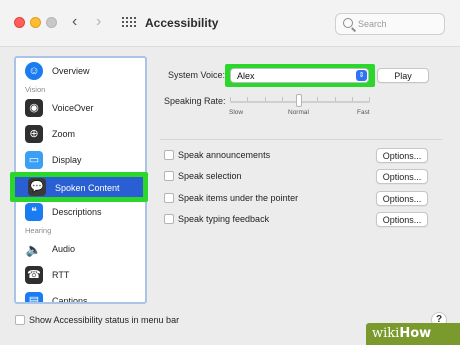 This screenshot has width=460, height=345. Describe the element at coordinates (104, 320) in the screenshot. I see `show-status-menu-bar-label: Show Accessibility status in menu bar` at that location.